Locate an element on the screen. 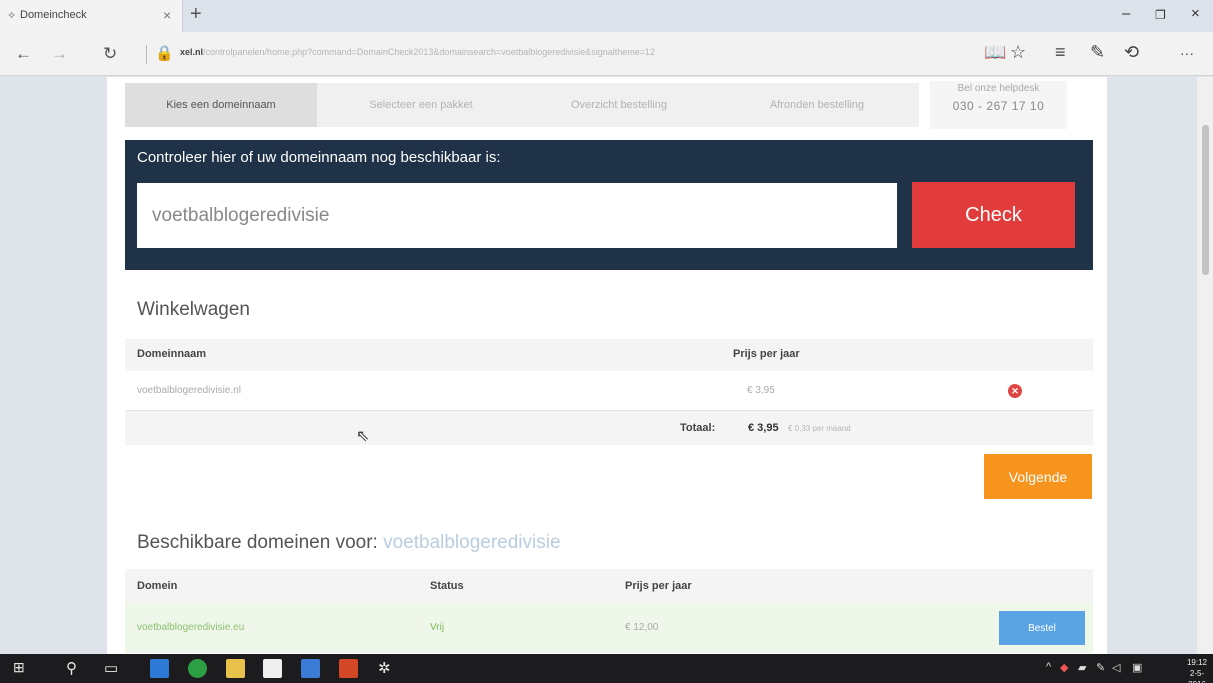  cart-header-row: Domeinnaam Prijs per jaar is located at coordinates (609, 355).